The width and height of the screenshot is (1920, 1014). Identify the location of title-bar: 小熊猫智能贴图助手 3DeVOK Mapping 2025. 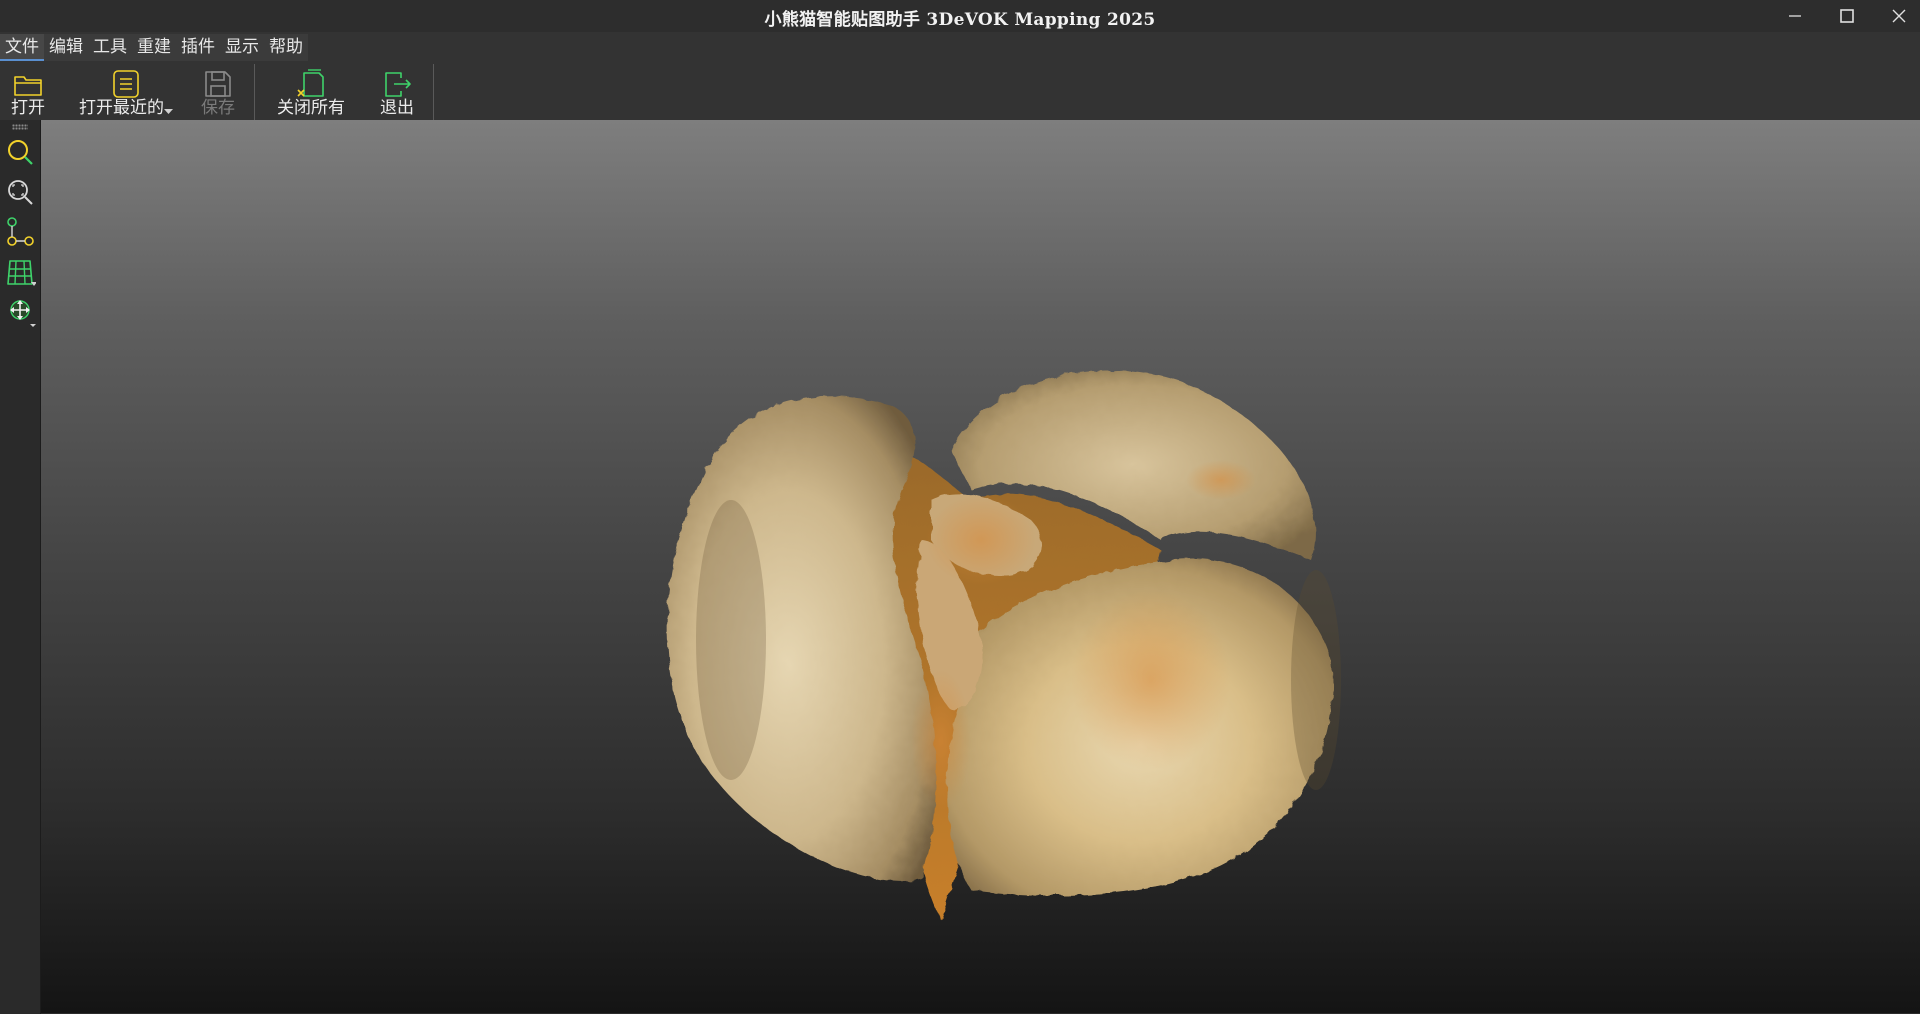
(960, 16).